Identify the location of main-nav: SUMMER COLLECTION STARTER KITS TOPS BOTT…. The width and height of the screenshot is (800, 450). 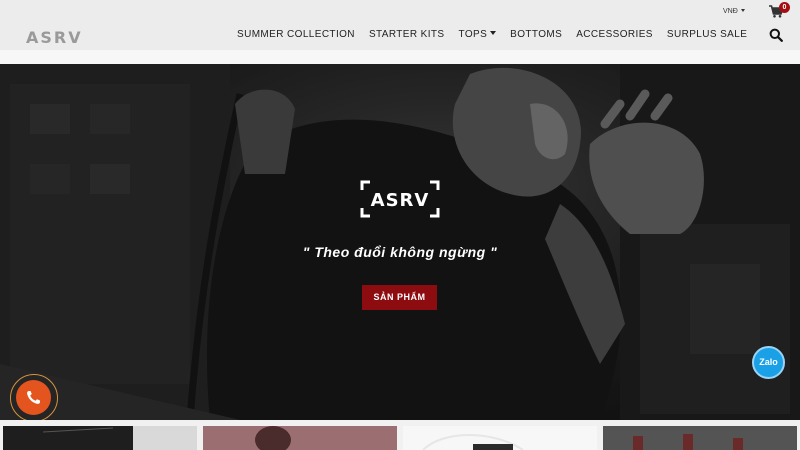
(492, 34).